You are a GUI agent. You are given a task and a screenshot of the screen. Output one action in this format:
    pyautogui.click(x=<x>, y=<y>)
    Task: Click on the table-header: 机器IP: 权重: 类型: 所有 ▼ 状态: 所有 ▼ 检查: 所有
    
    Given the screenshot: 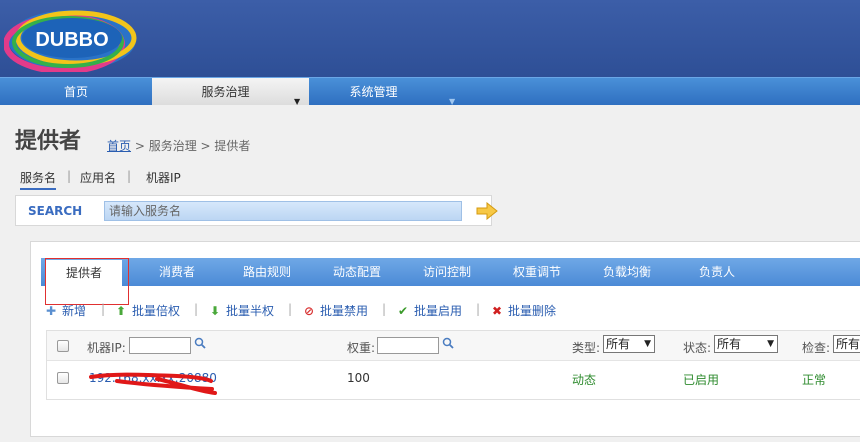 What is the action you would take?
    pyautogui.click(x=453, y=346)
    